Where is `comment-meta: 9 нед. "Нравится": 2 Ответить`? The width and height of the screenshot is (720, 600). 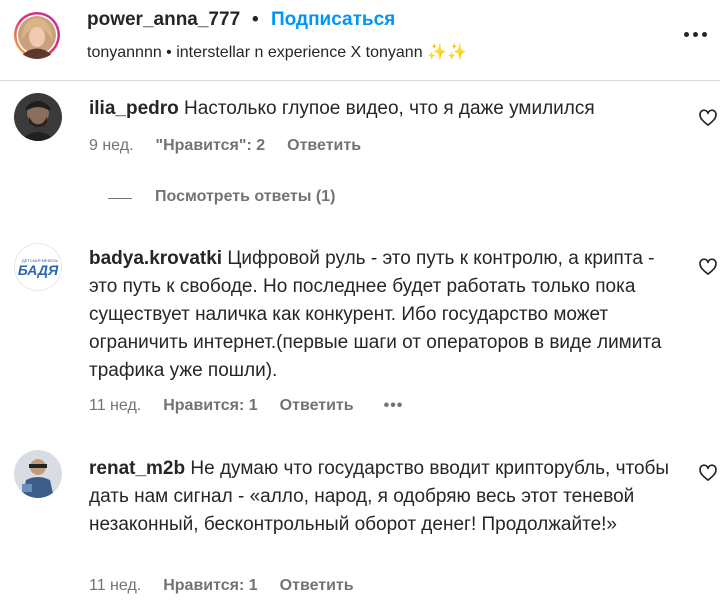
comment-meta: 9 нед. "Нравится": 2 Ответить is located at coordinates (225, 146).